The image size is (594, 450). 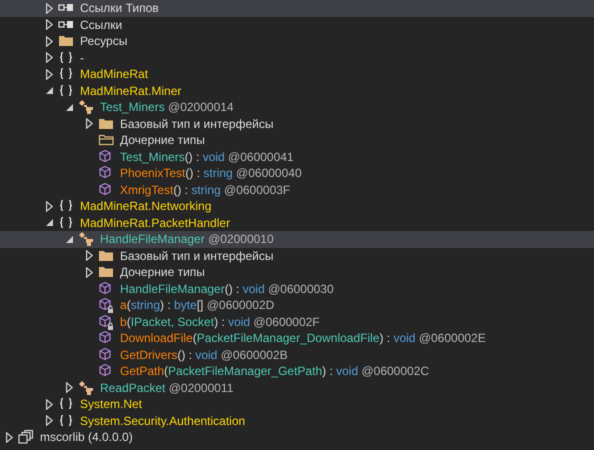 I want to click on tree-row: MadMineRat, so click(x=297, y=74).